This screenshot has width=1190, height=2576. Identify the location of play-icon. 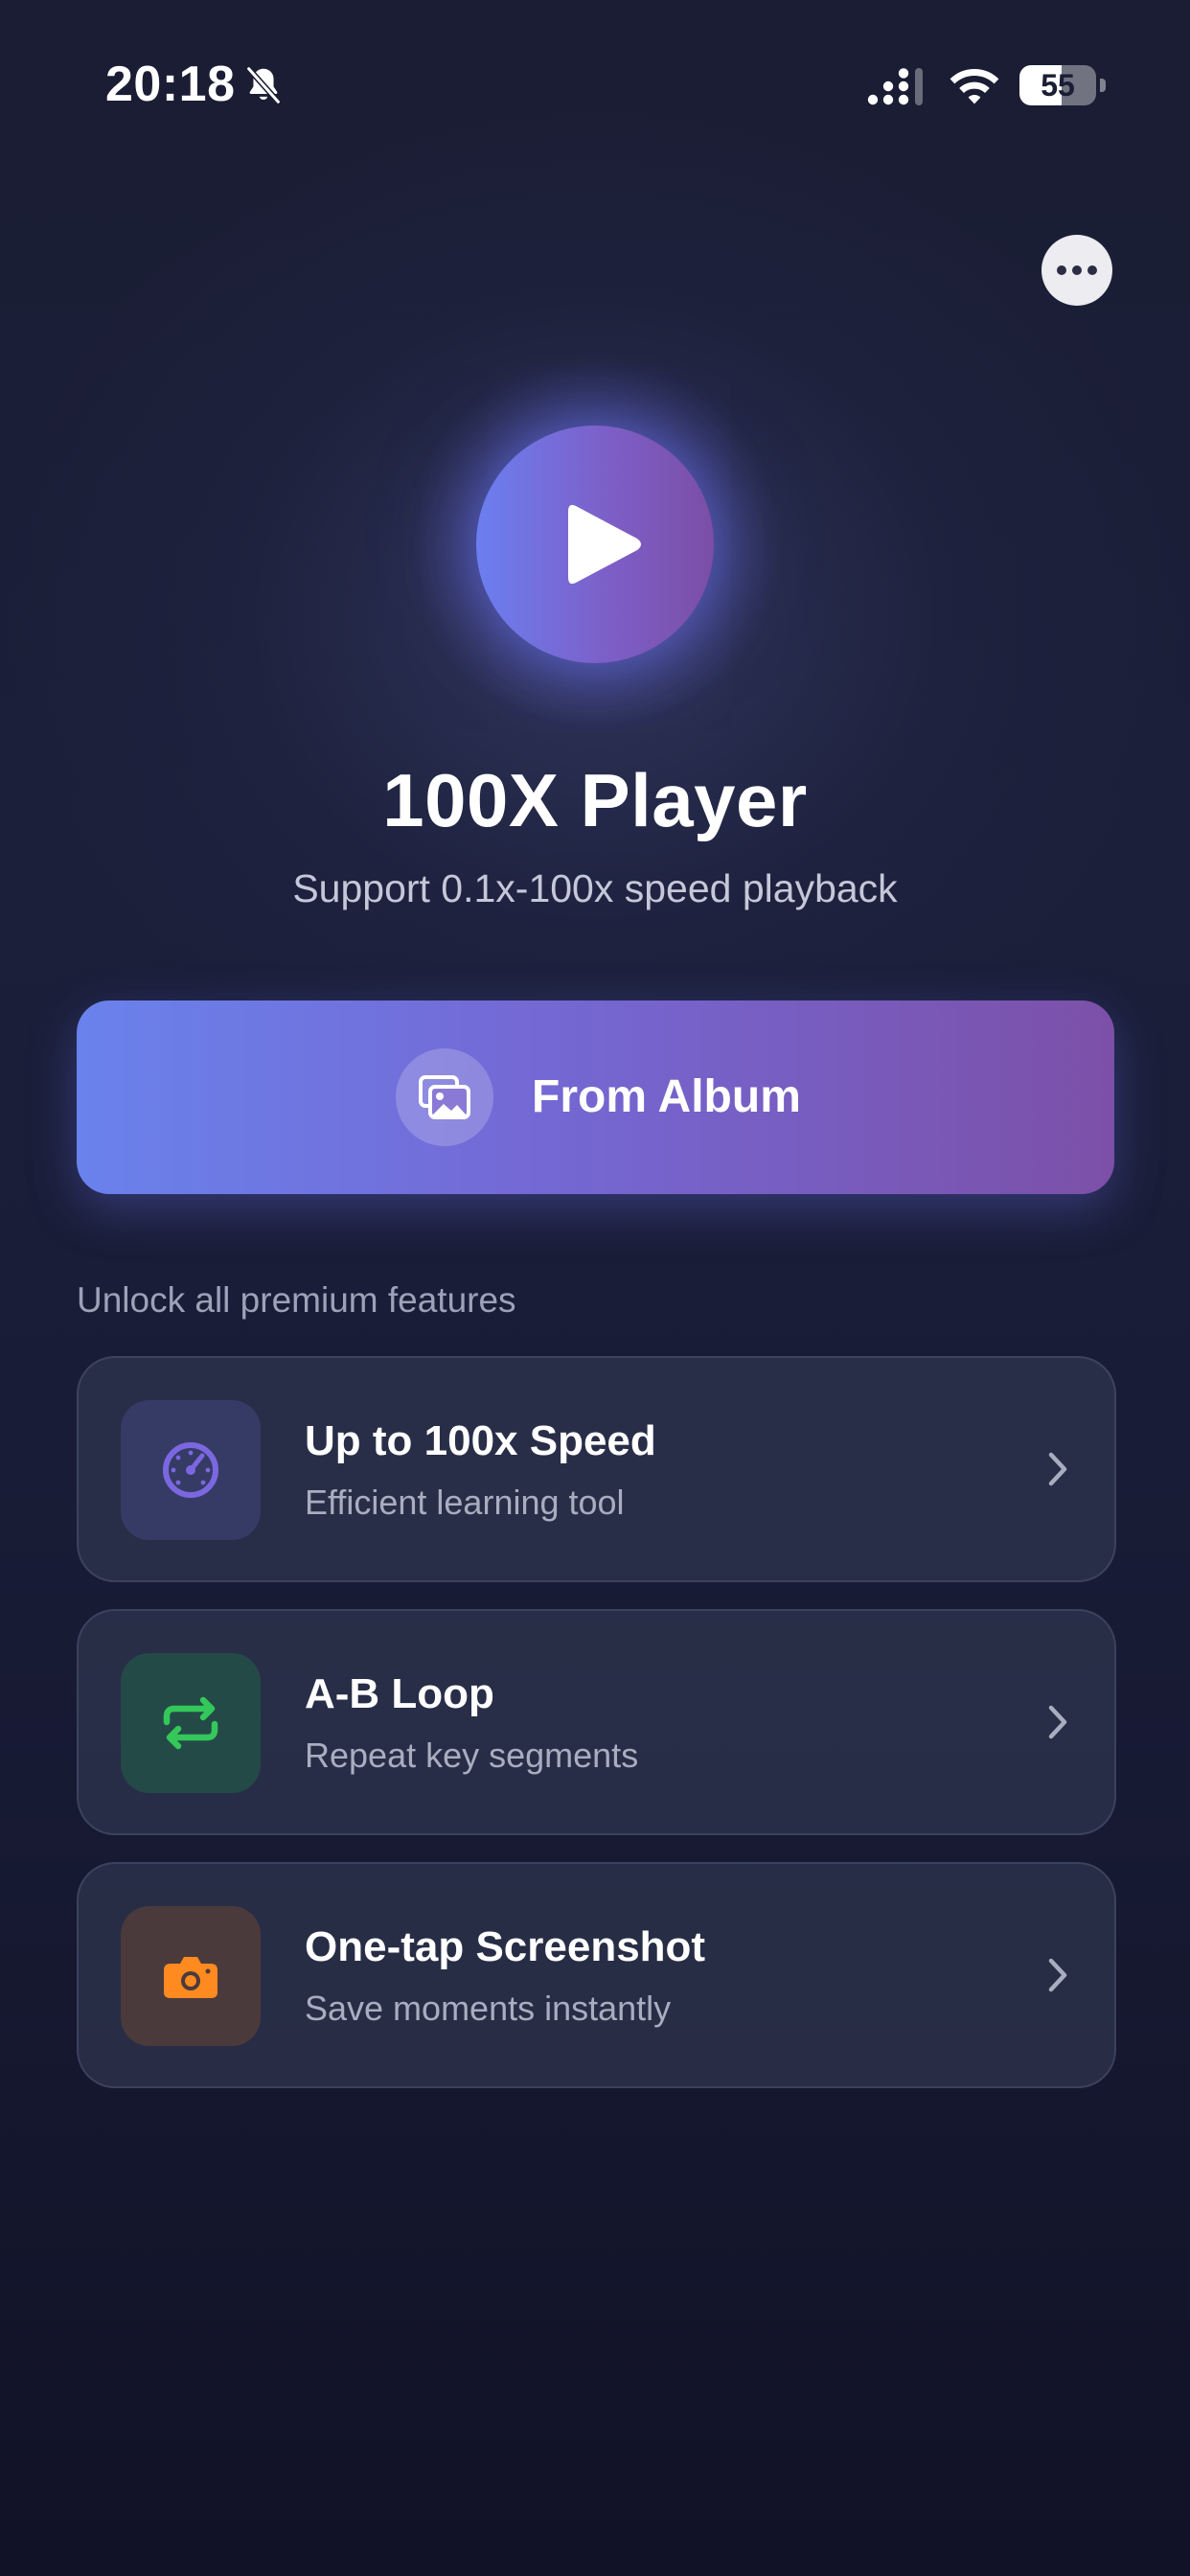
(605, 544).